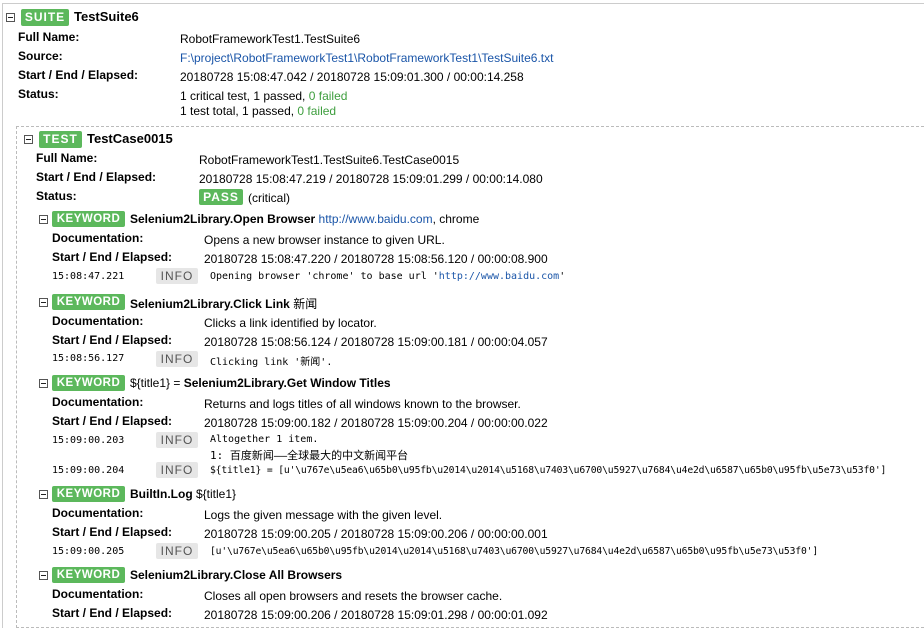 This screenshot has width=924, height=630. Describe the element at coordinates (112, 532) in the screenshot. I see `keyword-4-times-label: Start / End / Elapsed:` at that location.